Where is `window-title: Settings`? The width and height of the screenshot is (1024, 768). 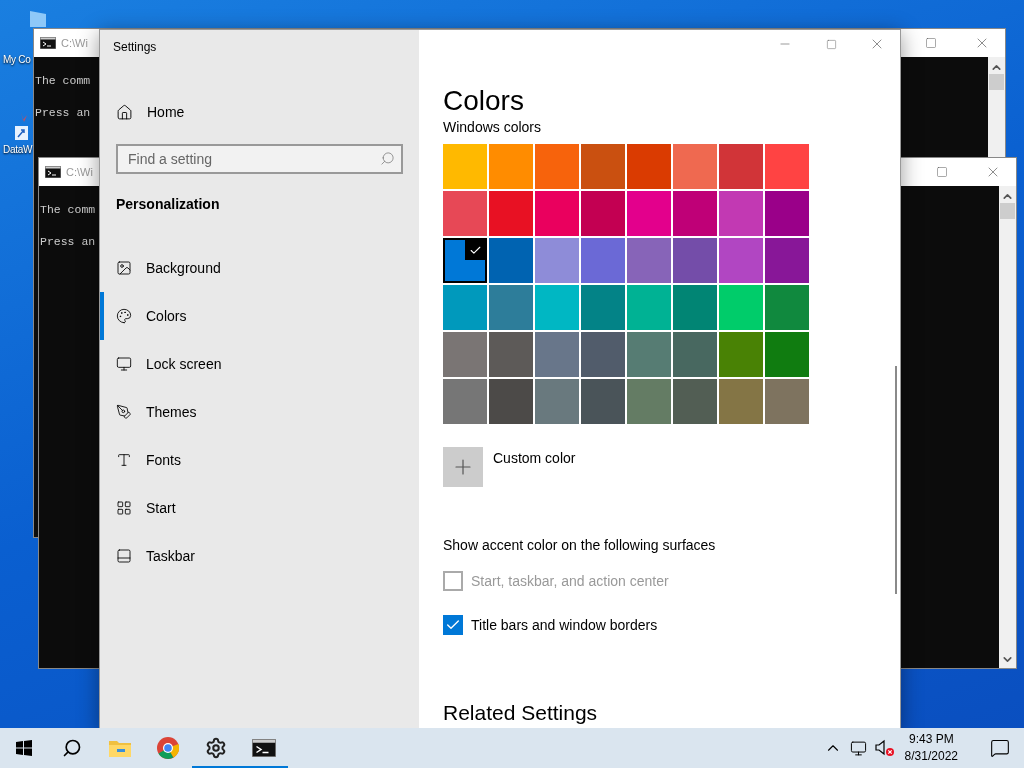
window-title: Settings is located at coordinates (135, 47).